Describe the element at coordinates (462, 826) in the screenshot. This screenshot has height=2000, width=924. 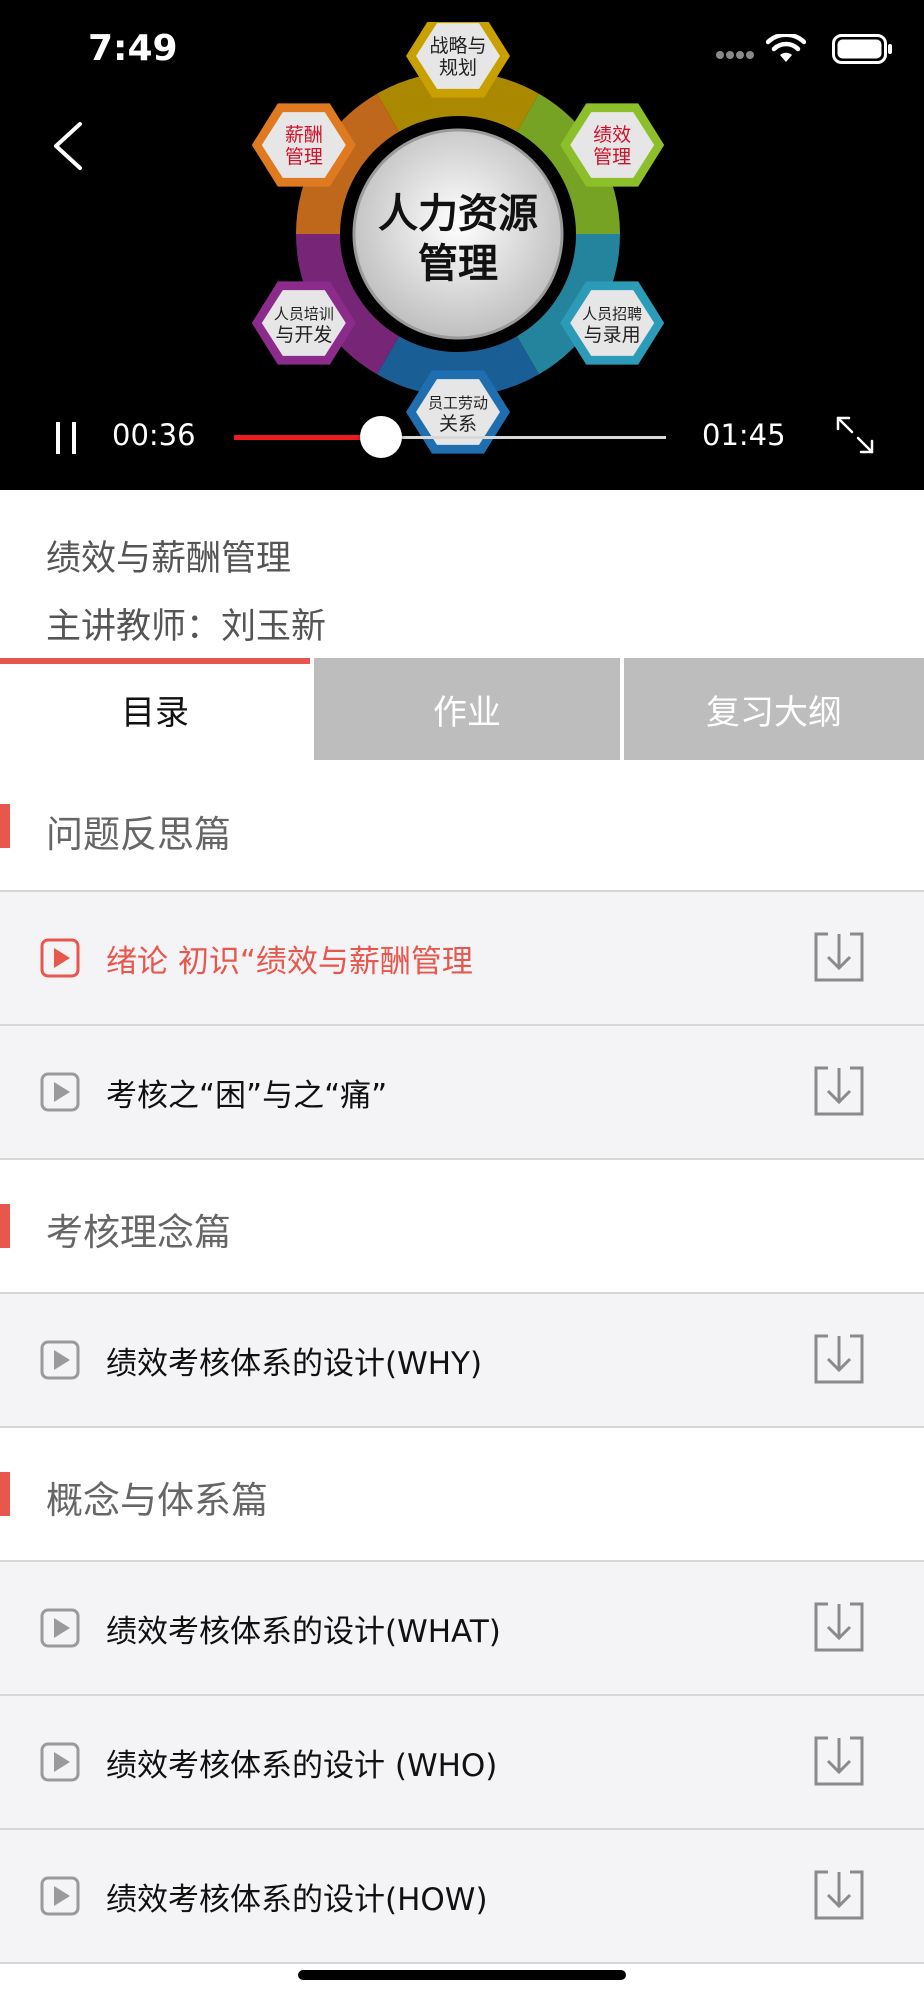
I see `section-header: 问题反思篇` at that location.